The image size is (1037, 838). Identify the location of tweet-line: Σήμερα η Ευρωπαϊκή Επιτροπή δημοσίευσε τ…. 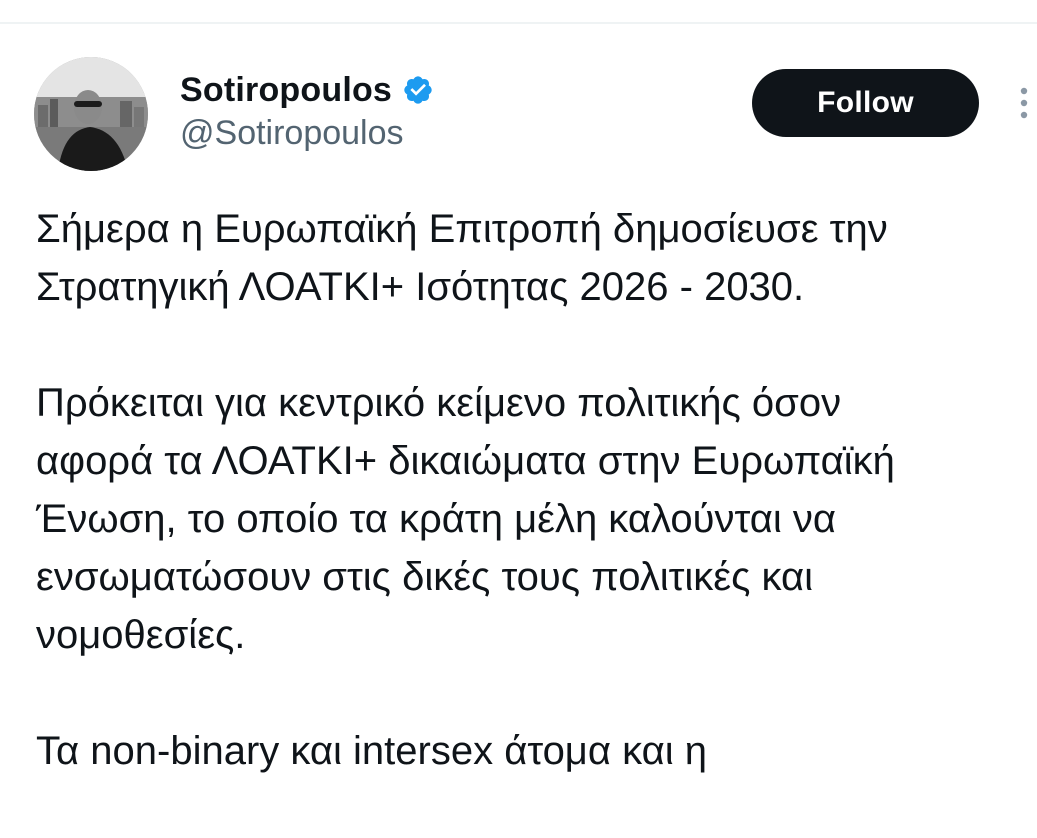
(462, 229).